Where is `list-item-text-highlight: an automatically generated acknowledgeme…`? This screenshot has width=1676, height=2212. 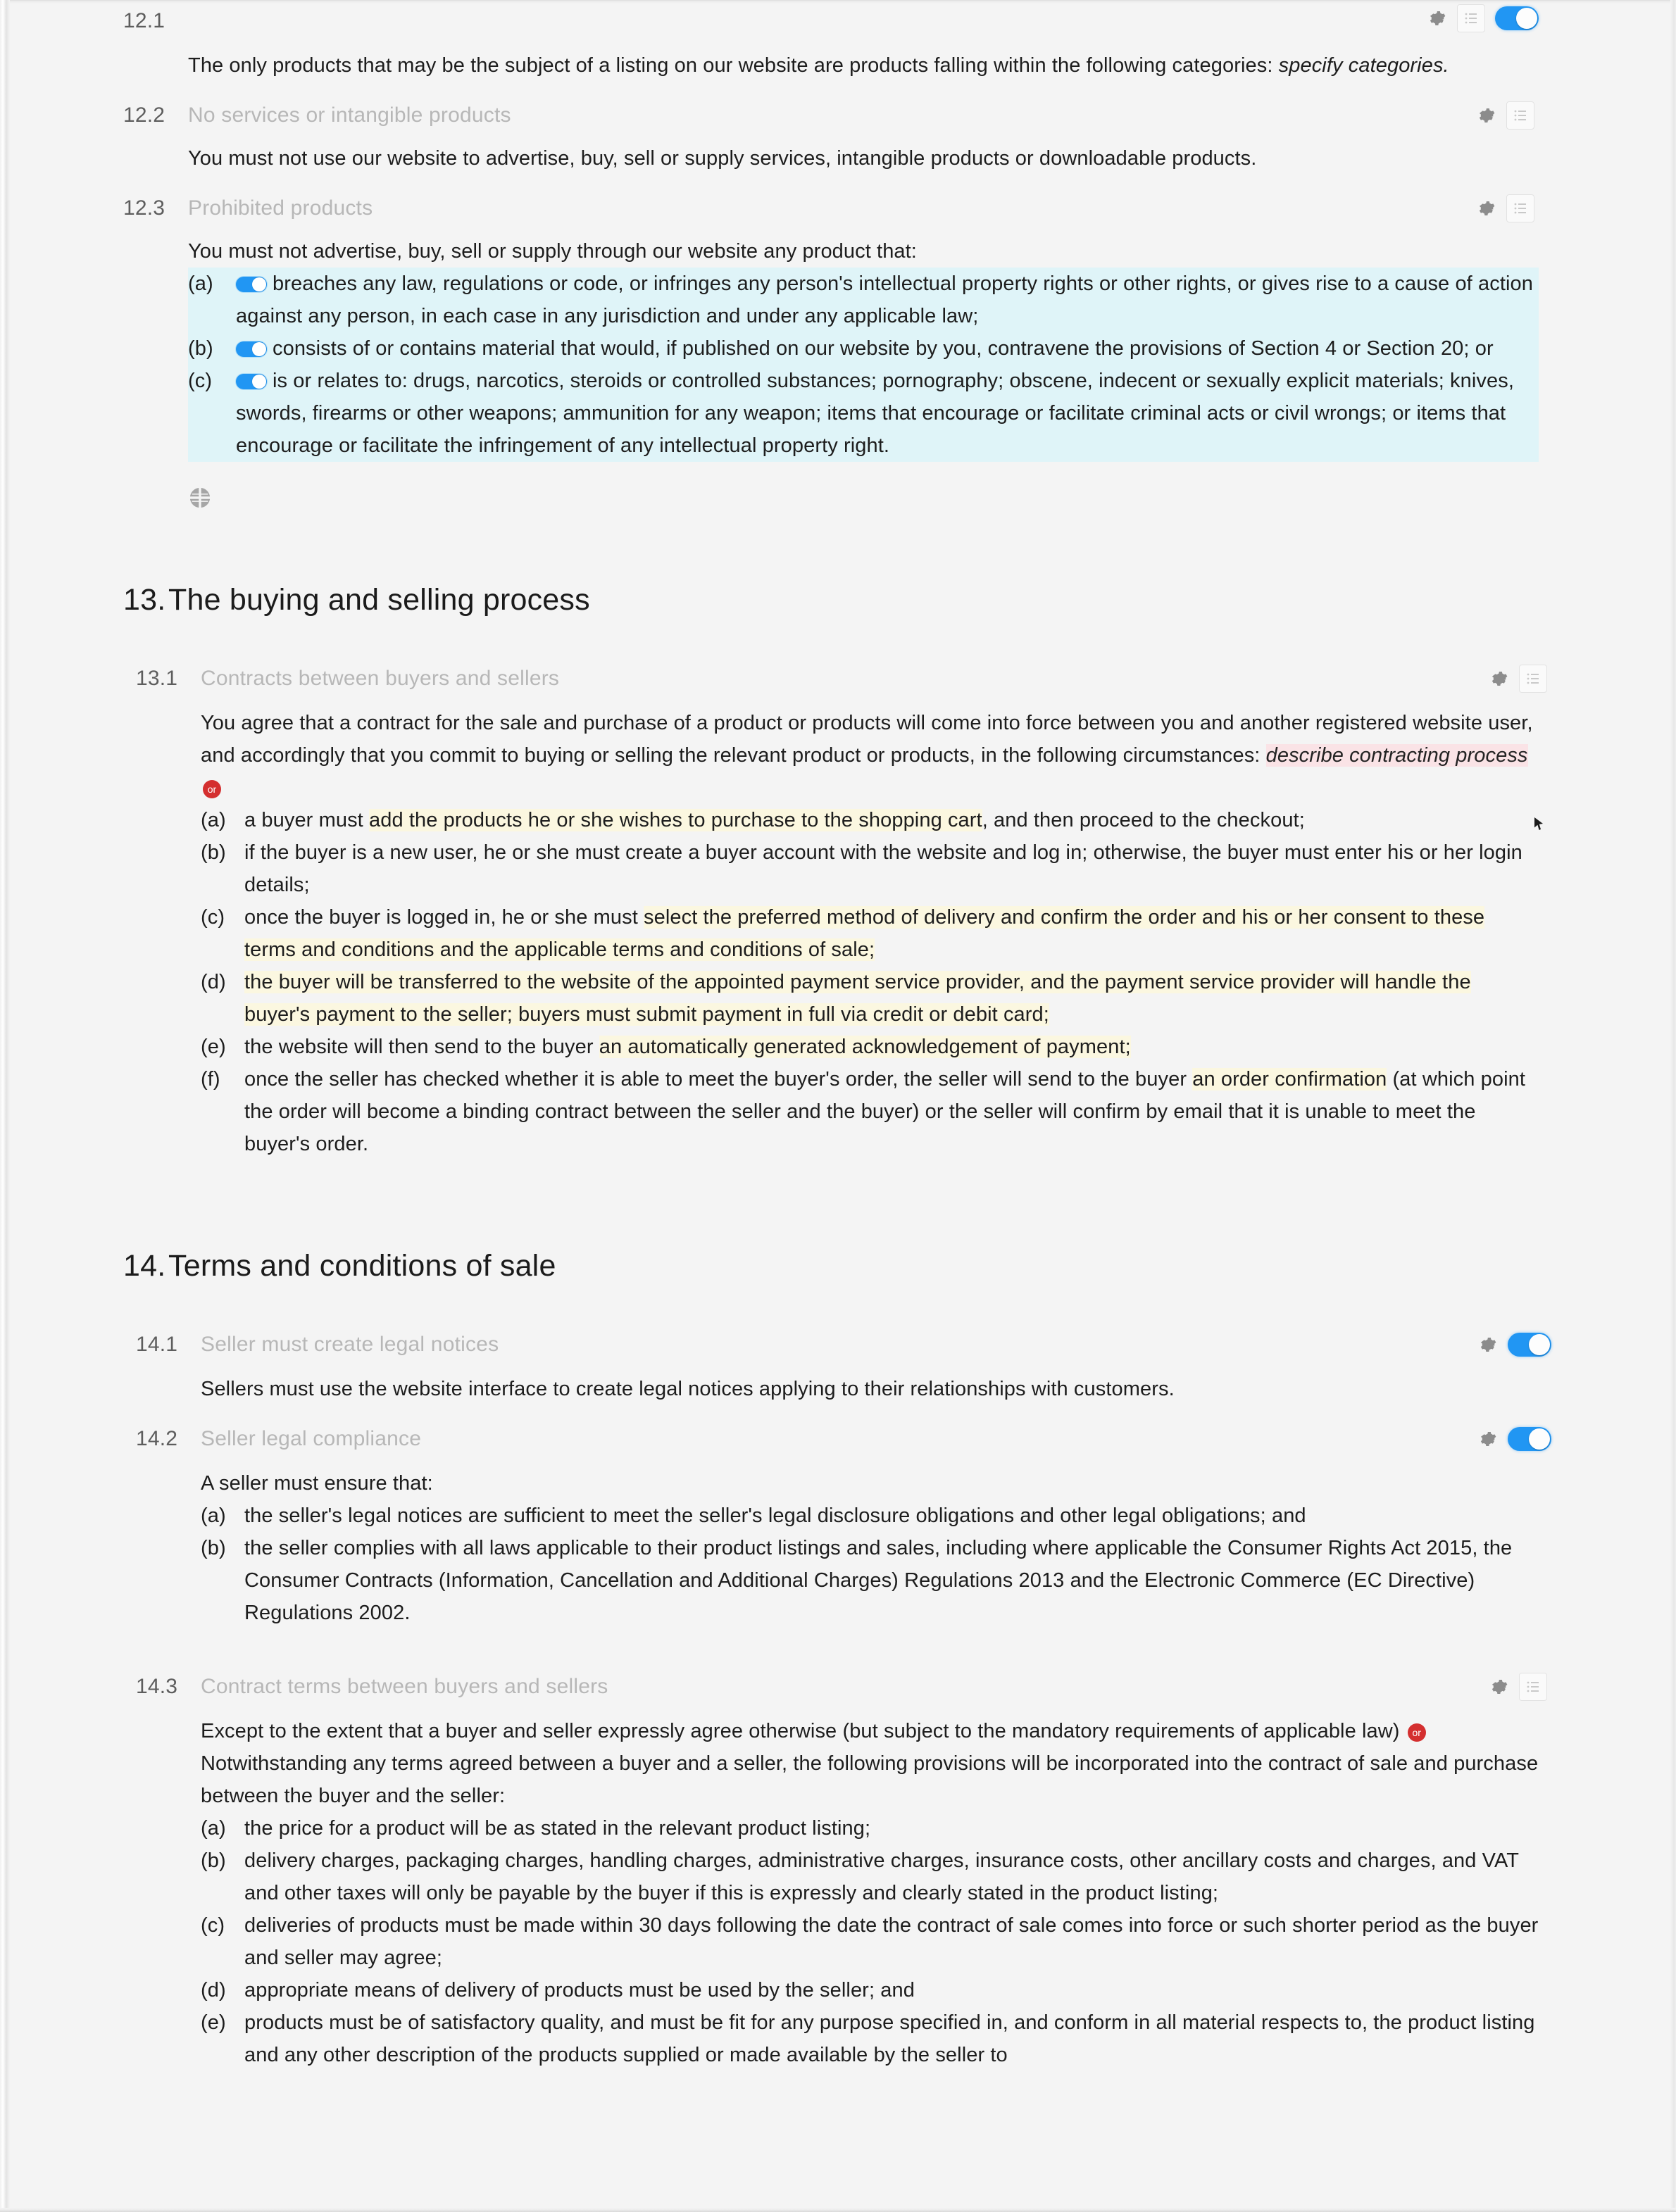 list-item-text-highlight: an automatically generated acknowledgeme… is located at coordinates (865, 1047).